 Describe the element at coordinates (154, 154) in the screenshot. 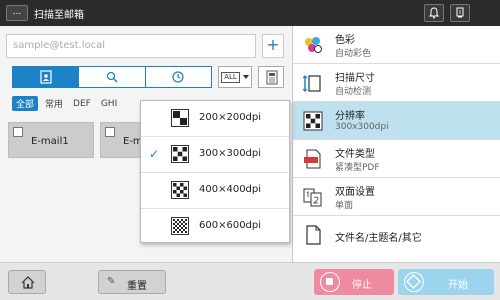

I see `check-icon: ✓` at that location.